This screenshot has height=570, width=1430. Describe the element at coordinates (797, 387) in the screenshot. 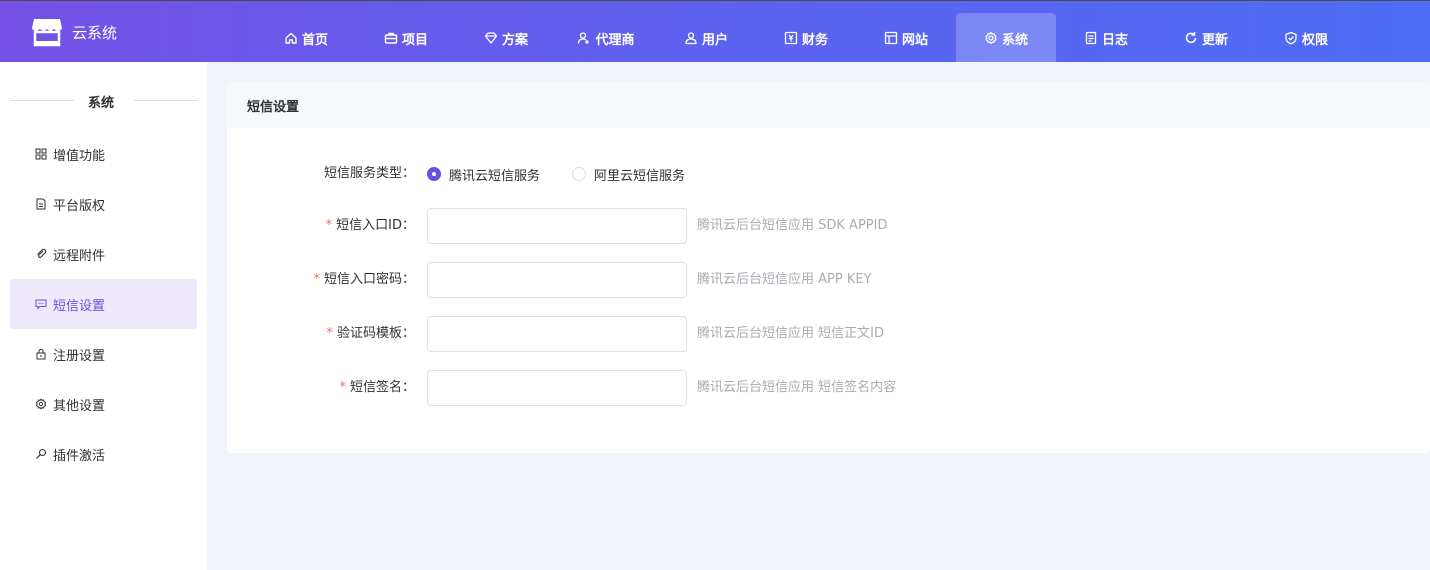

I see `sms-signature-hint: 腾讯云后台短信应用 短信签名内容` at that location.